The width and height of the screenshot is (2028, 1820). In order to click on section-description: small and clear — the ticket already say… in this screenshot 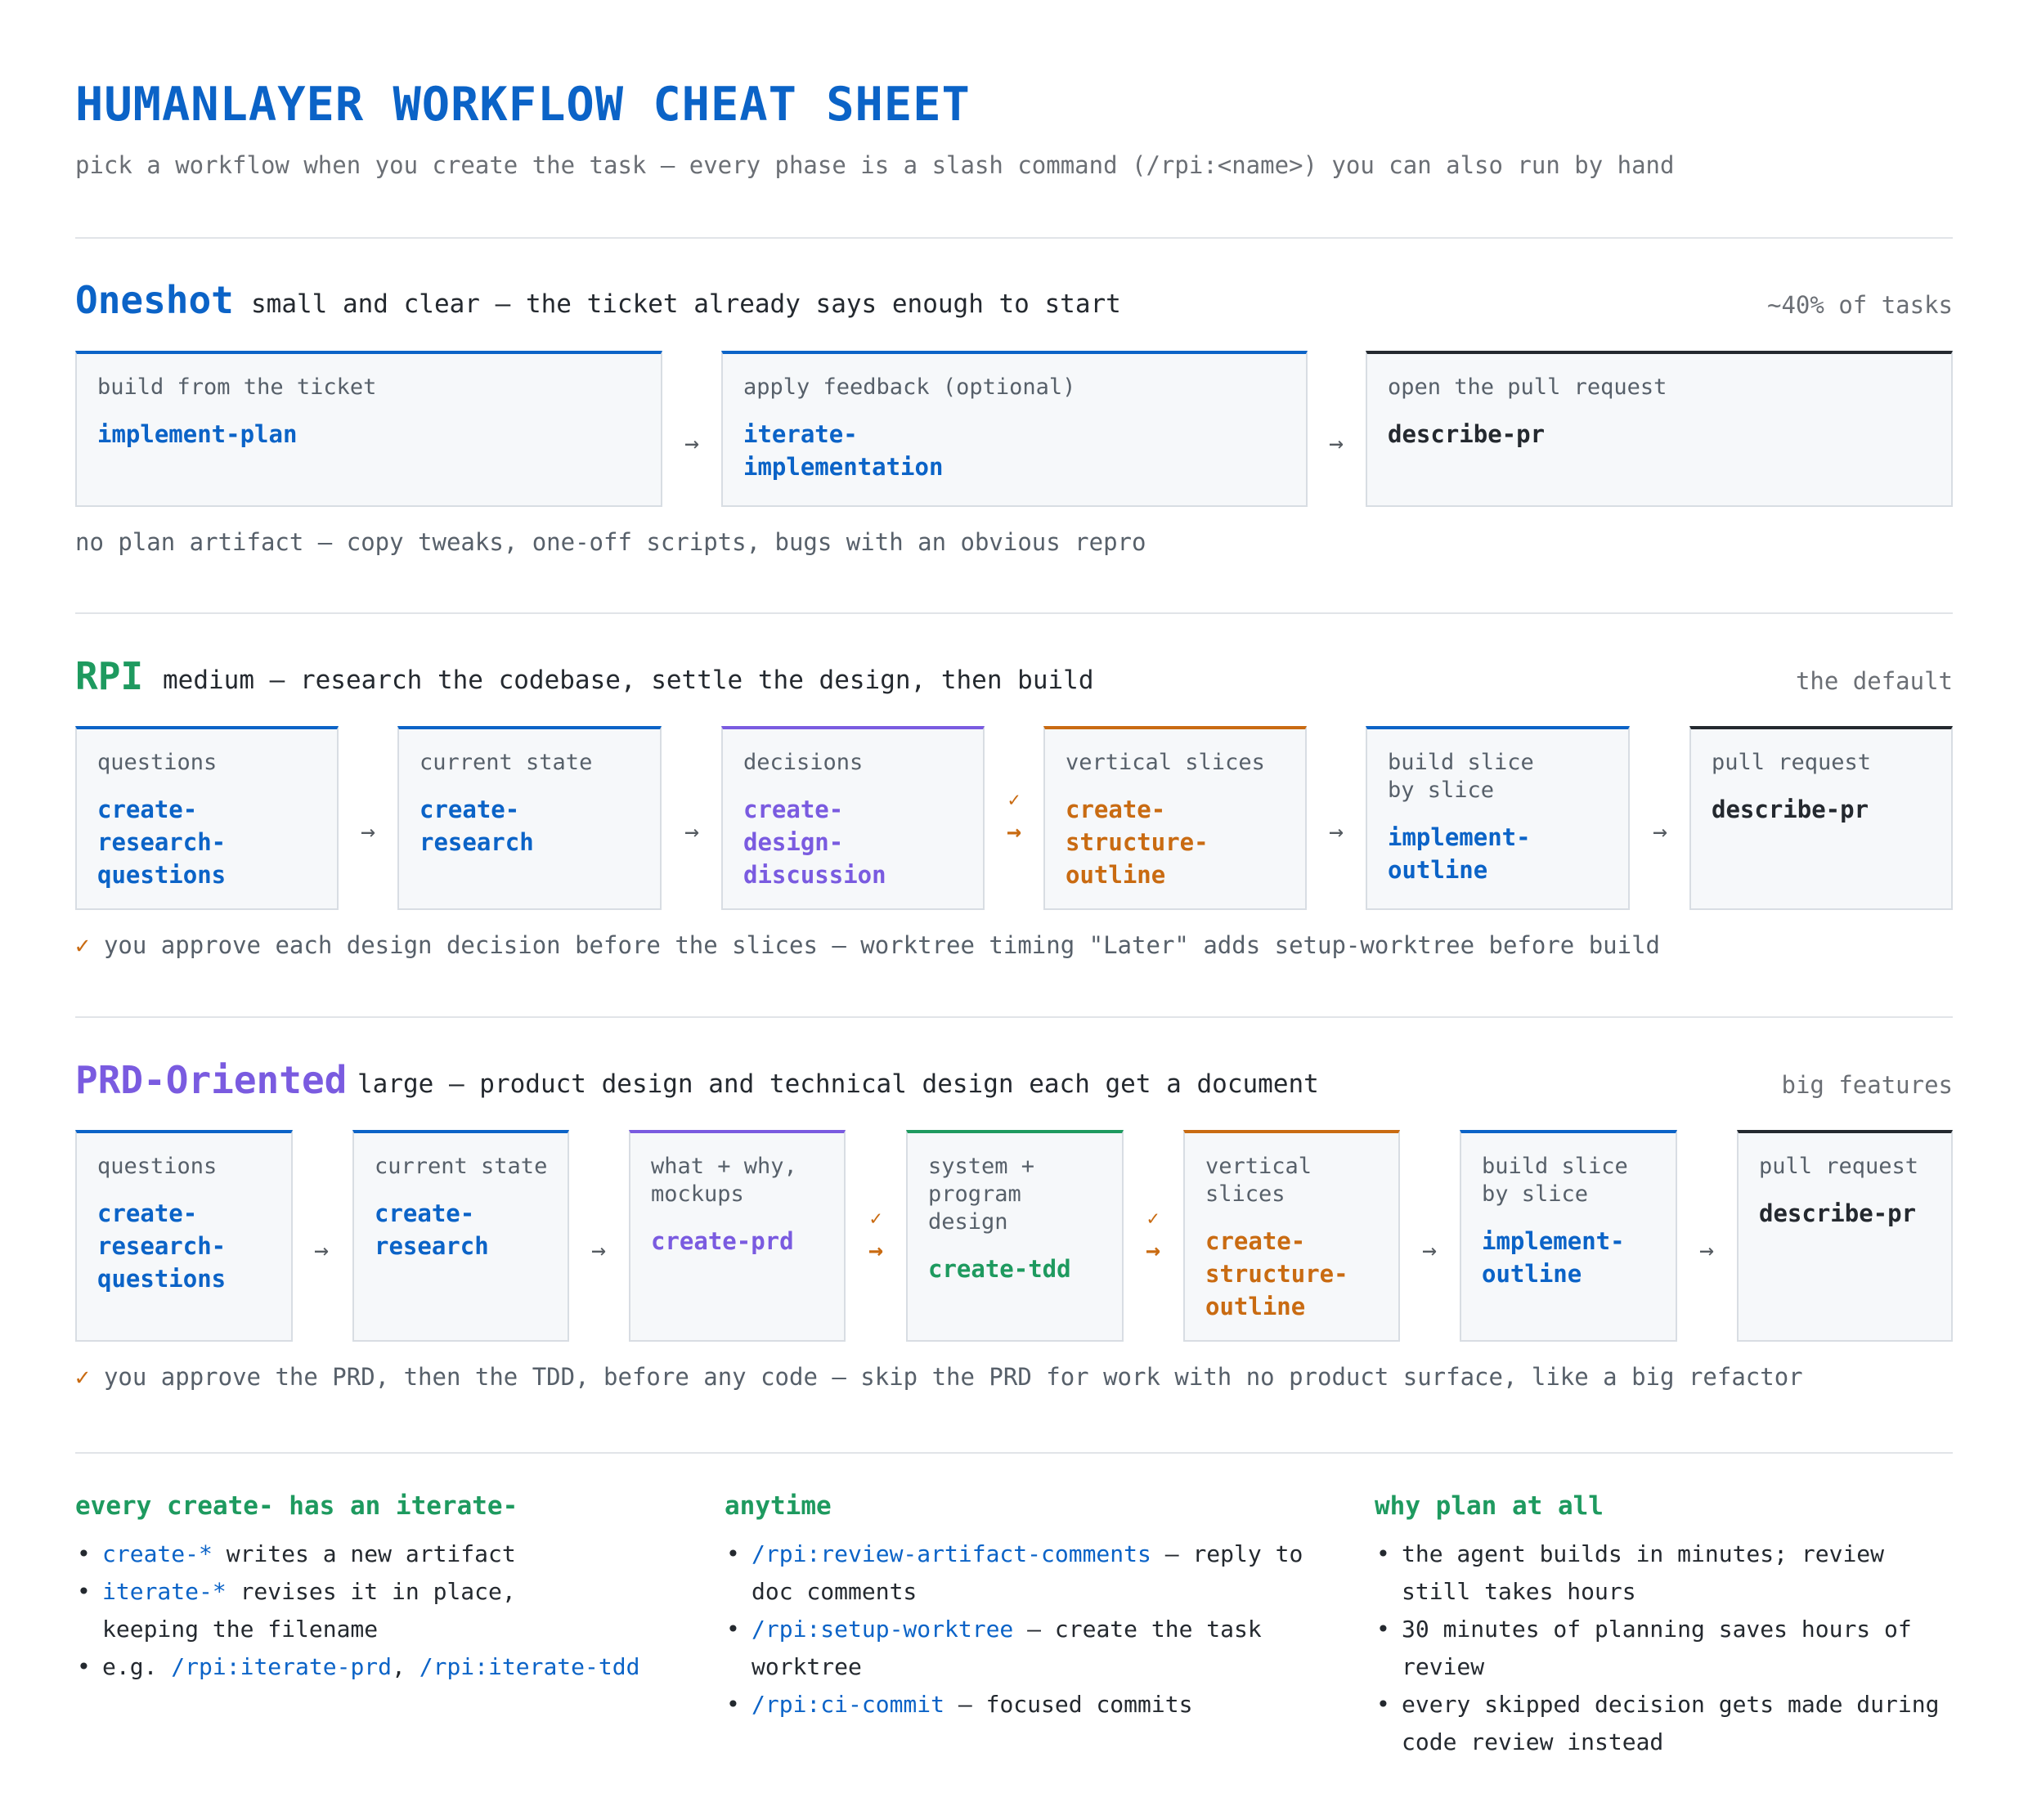, I will do `click(686, 304)`.